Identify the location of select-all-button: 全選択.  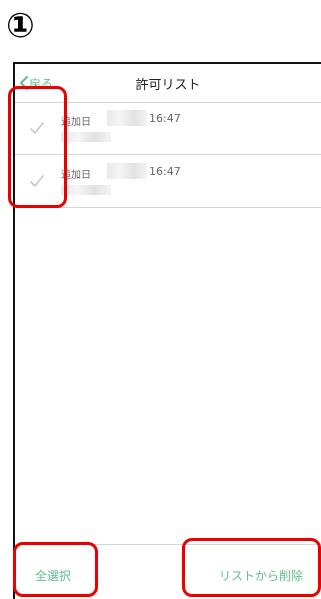
(53, 575).